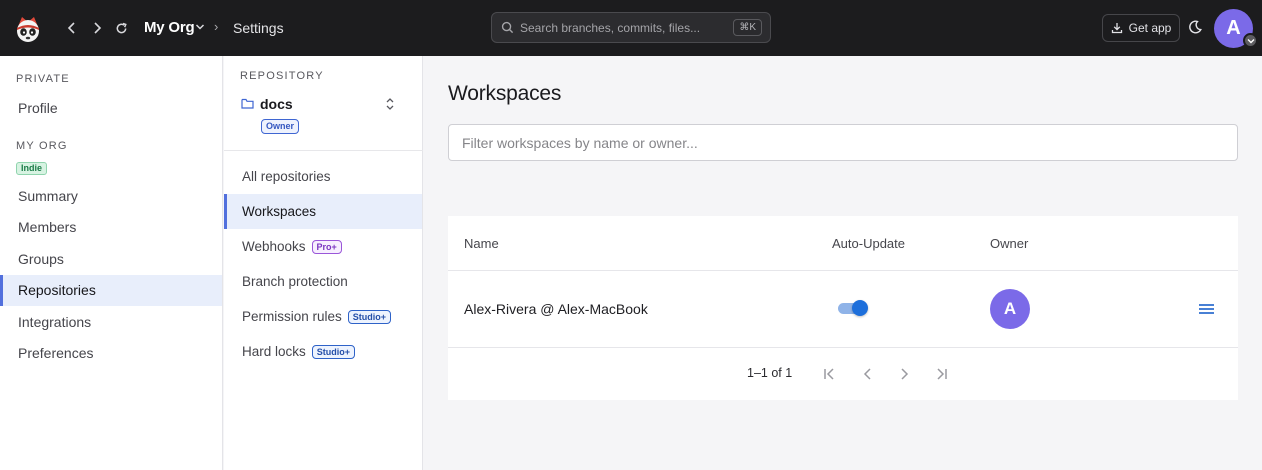 This screenshot has width=1262, height=470. What do you see at coordinates (323, 150) in the screenshot?
I see `divider` at bounding box center [323, 150].